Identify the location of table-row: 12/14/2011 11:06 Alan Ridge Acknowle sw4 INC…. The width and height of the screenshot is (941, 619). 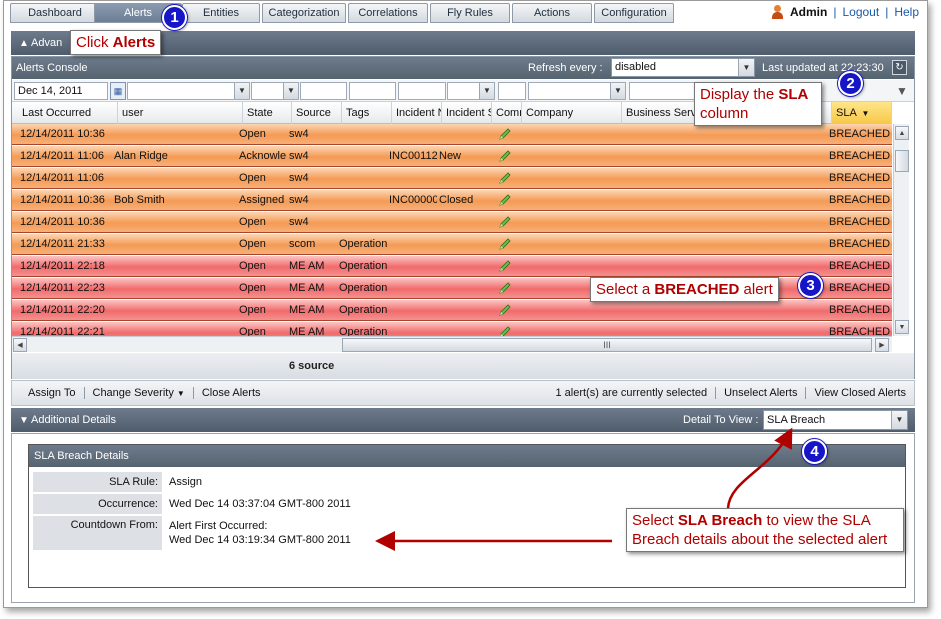
(452, 156).